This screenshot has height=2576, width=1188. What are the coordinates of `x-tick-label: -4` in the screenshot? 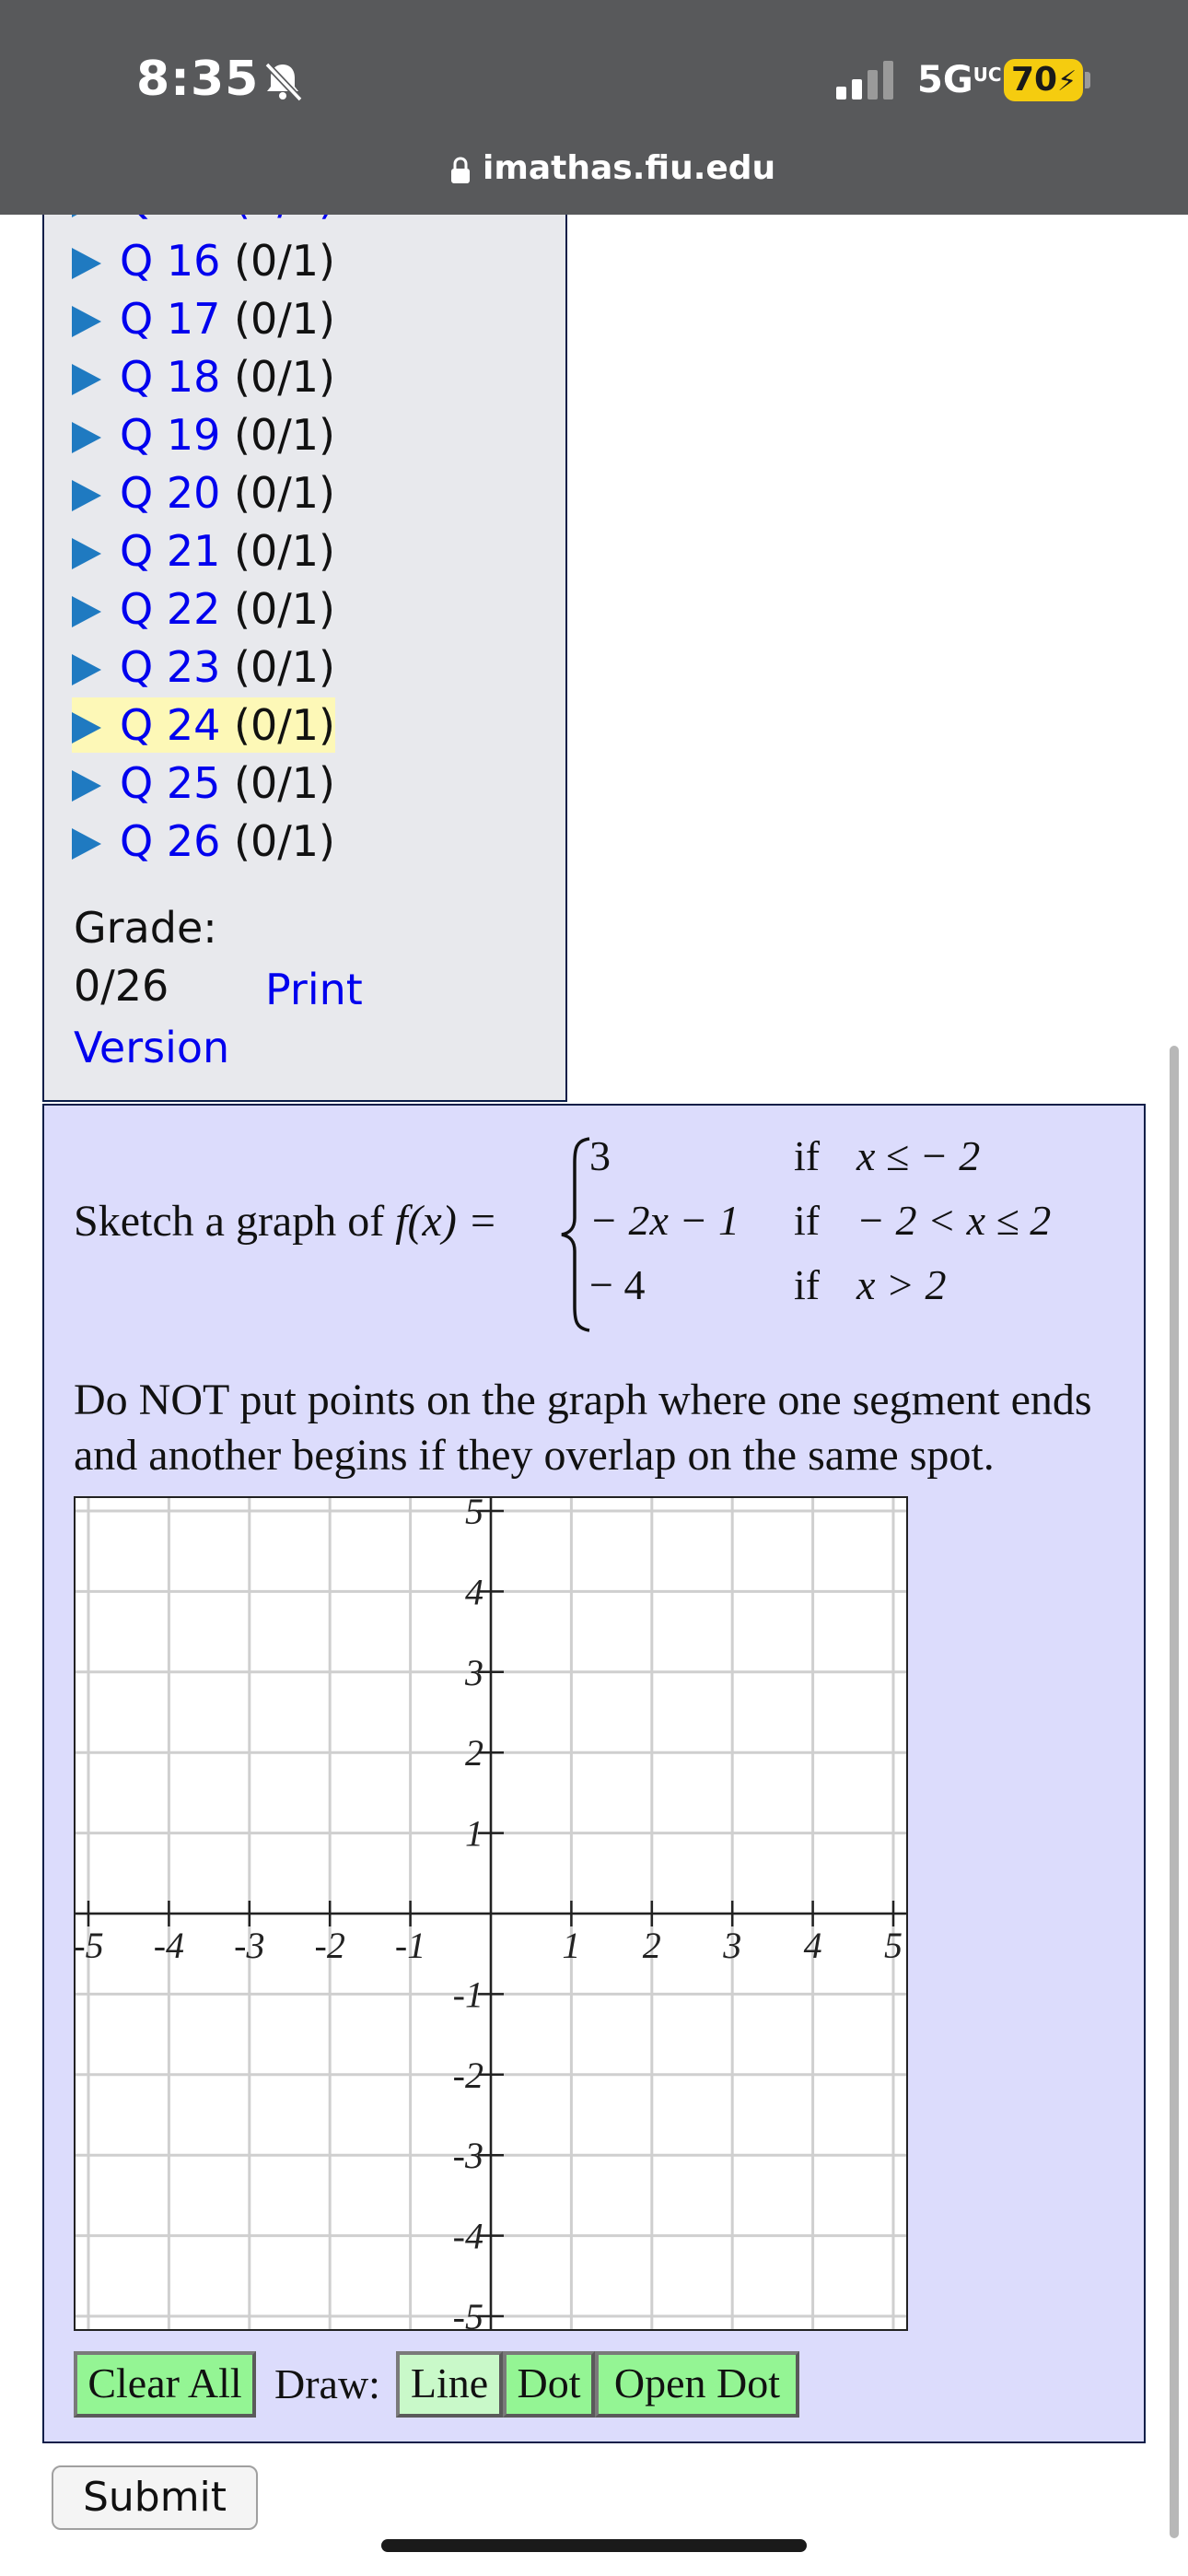 It's located at (169, 1945).